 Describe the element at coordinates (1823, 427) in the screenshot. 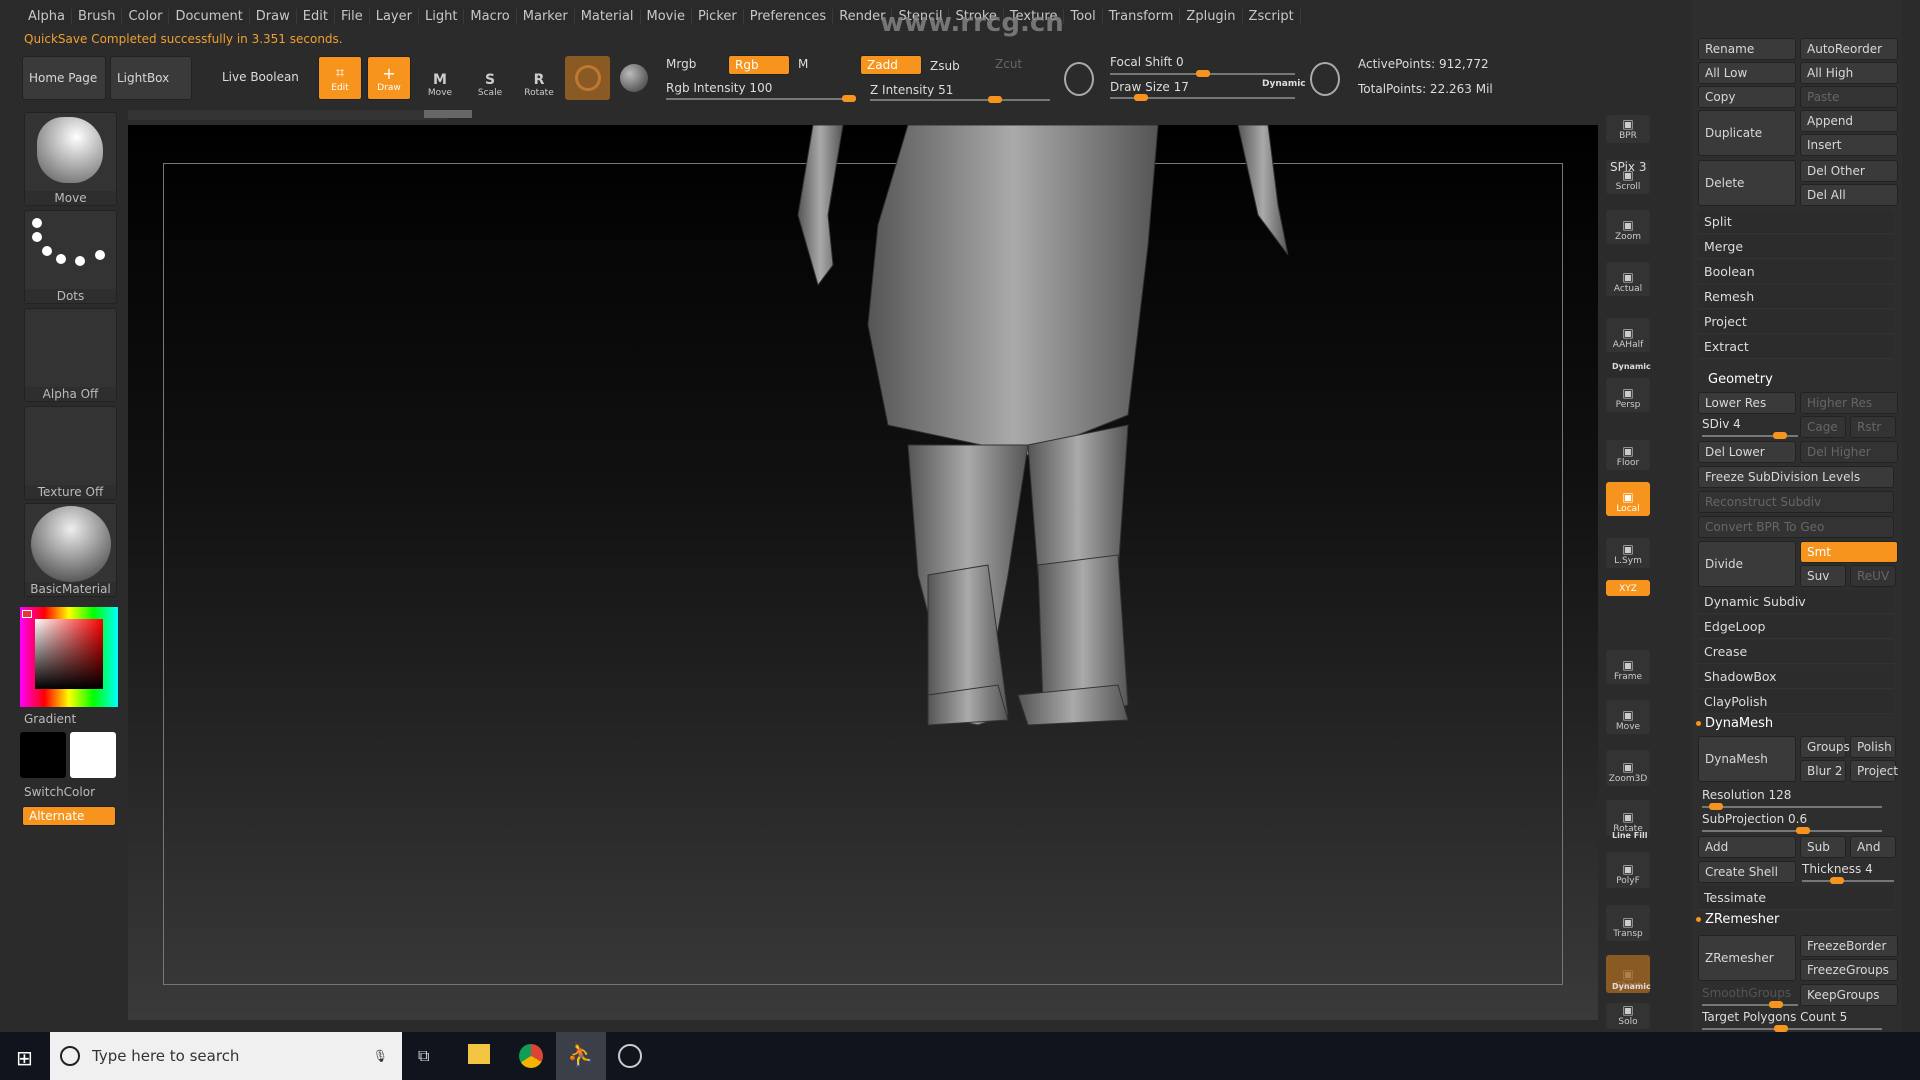

I see `geometry-cage-button: Cage` at that location.